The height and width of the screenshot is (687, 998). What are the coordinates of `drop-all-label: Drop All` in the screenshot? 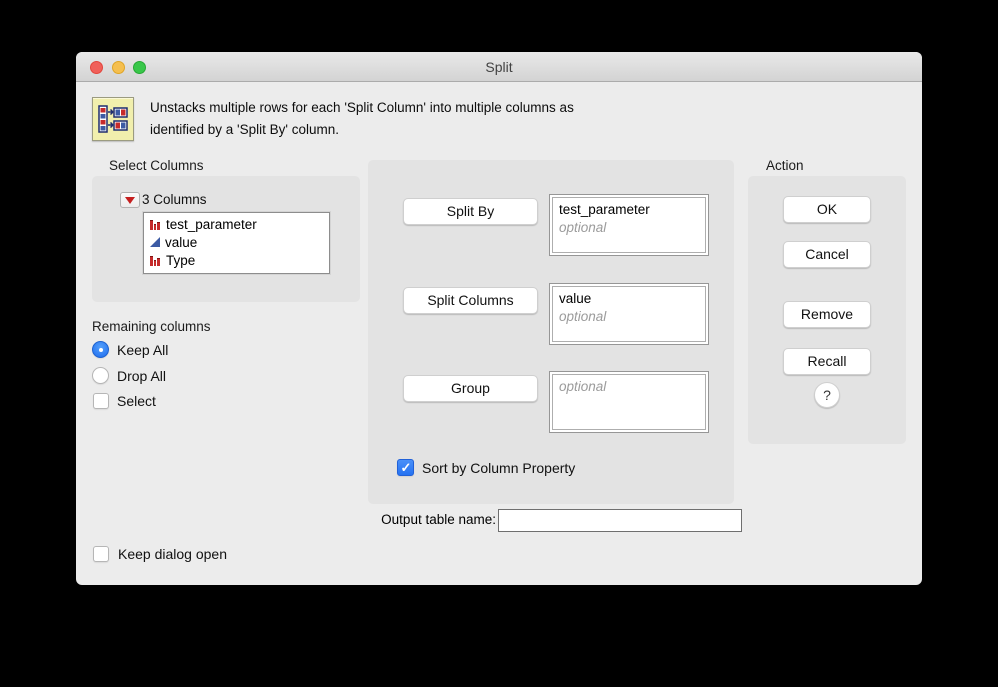 It's located at (141, 376).